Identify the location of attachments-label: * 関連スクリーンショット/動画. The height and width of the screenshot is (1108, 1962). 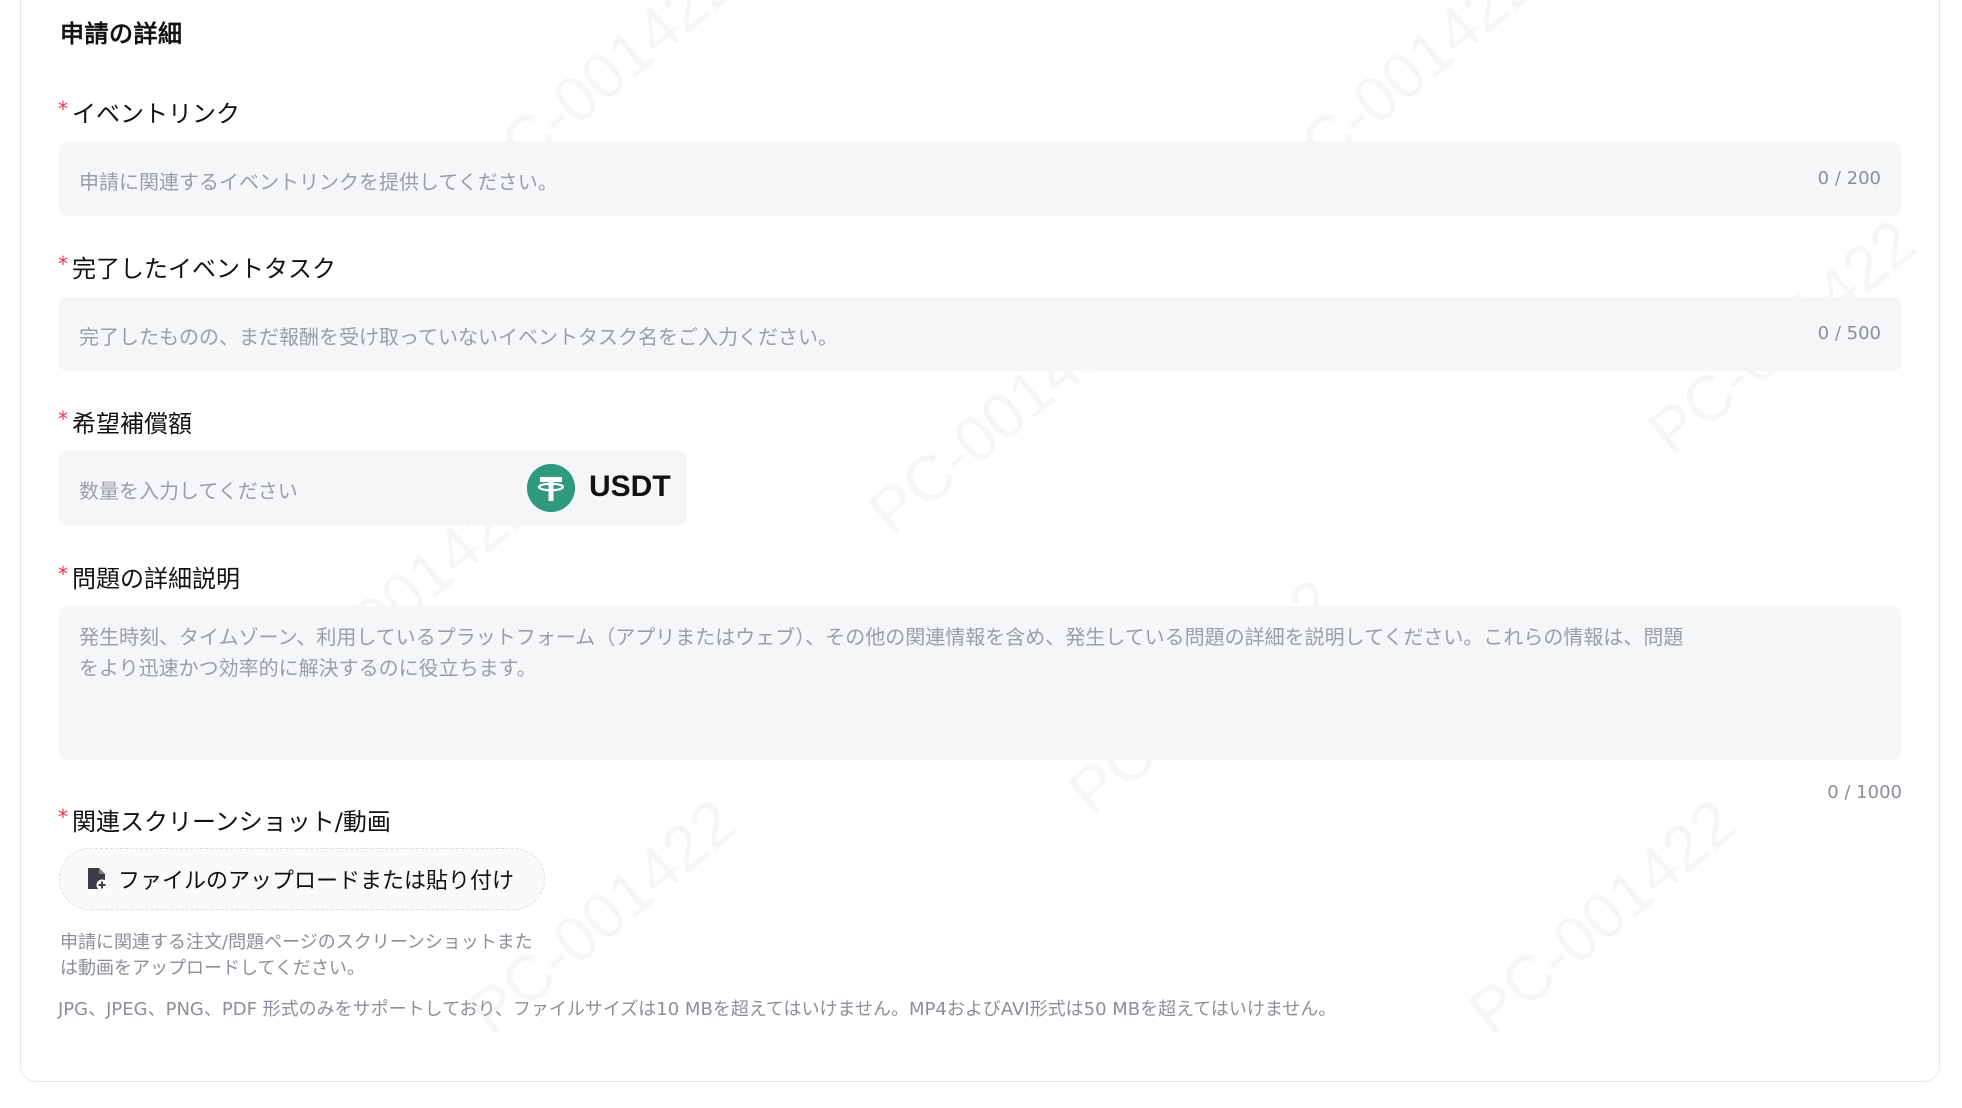
(224, 820).